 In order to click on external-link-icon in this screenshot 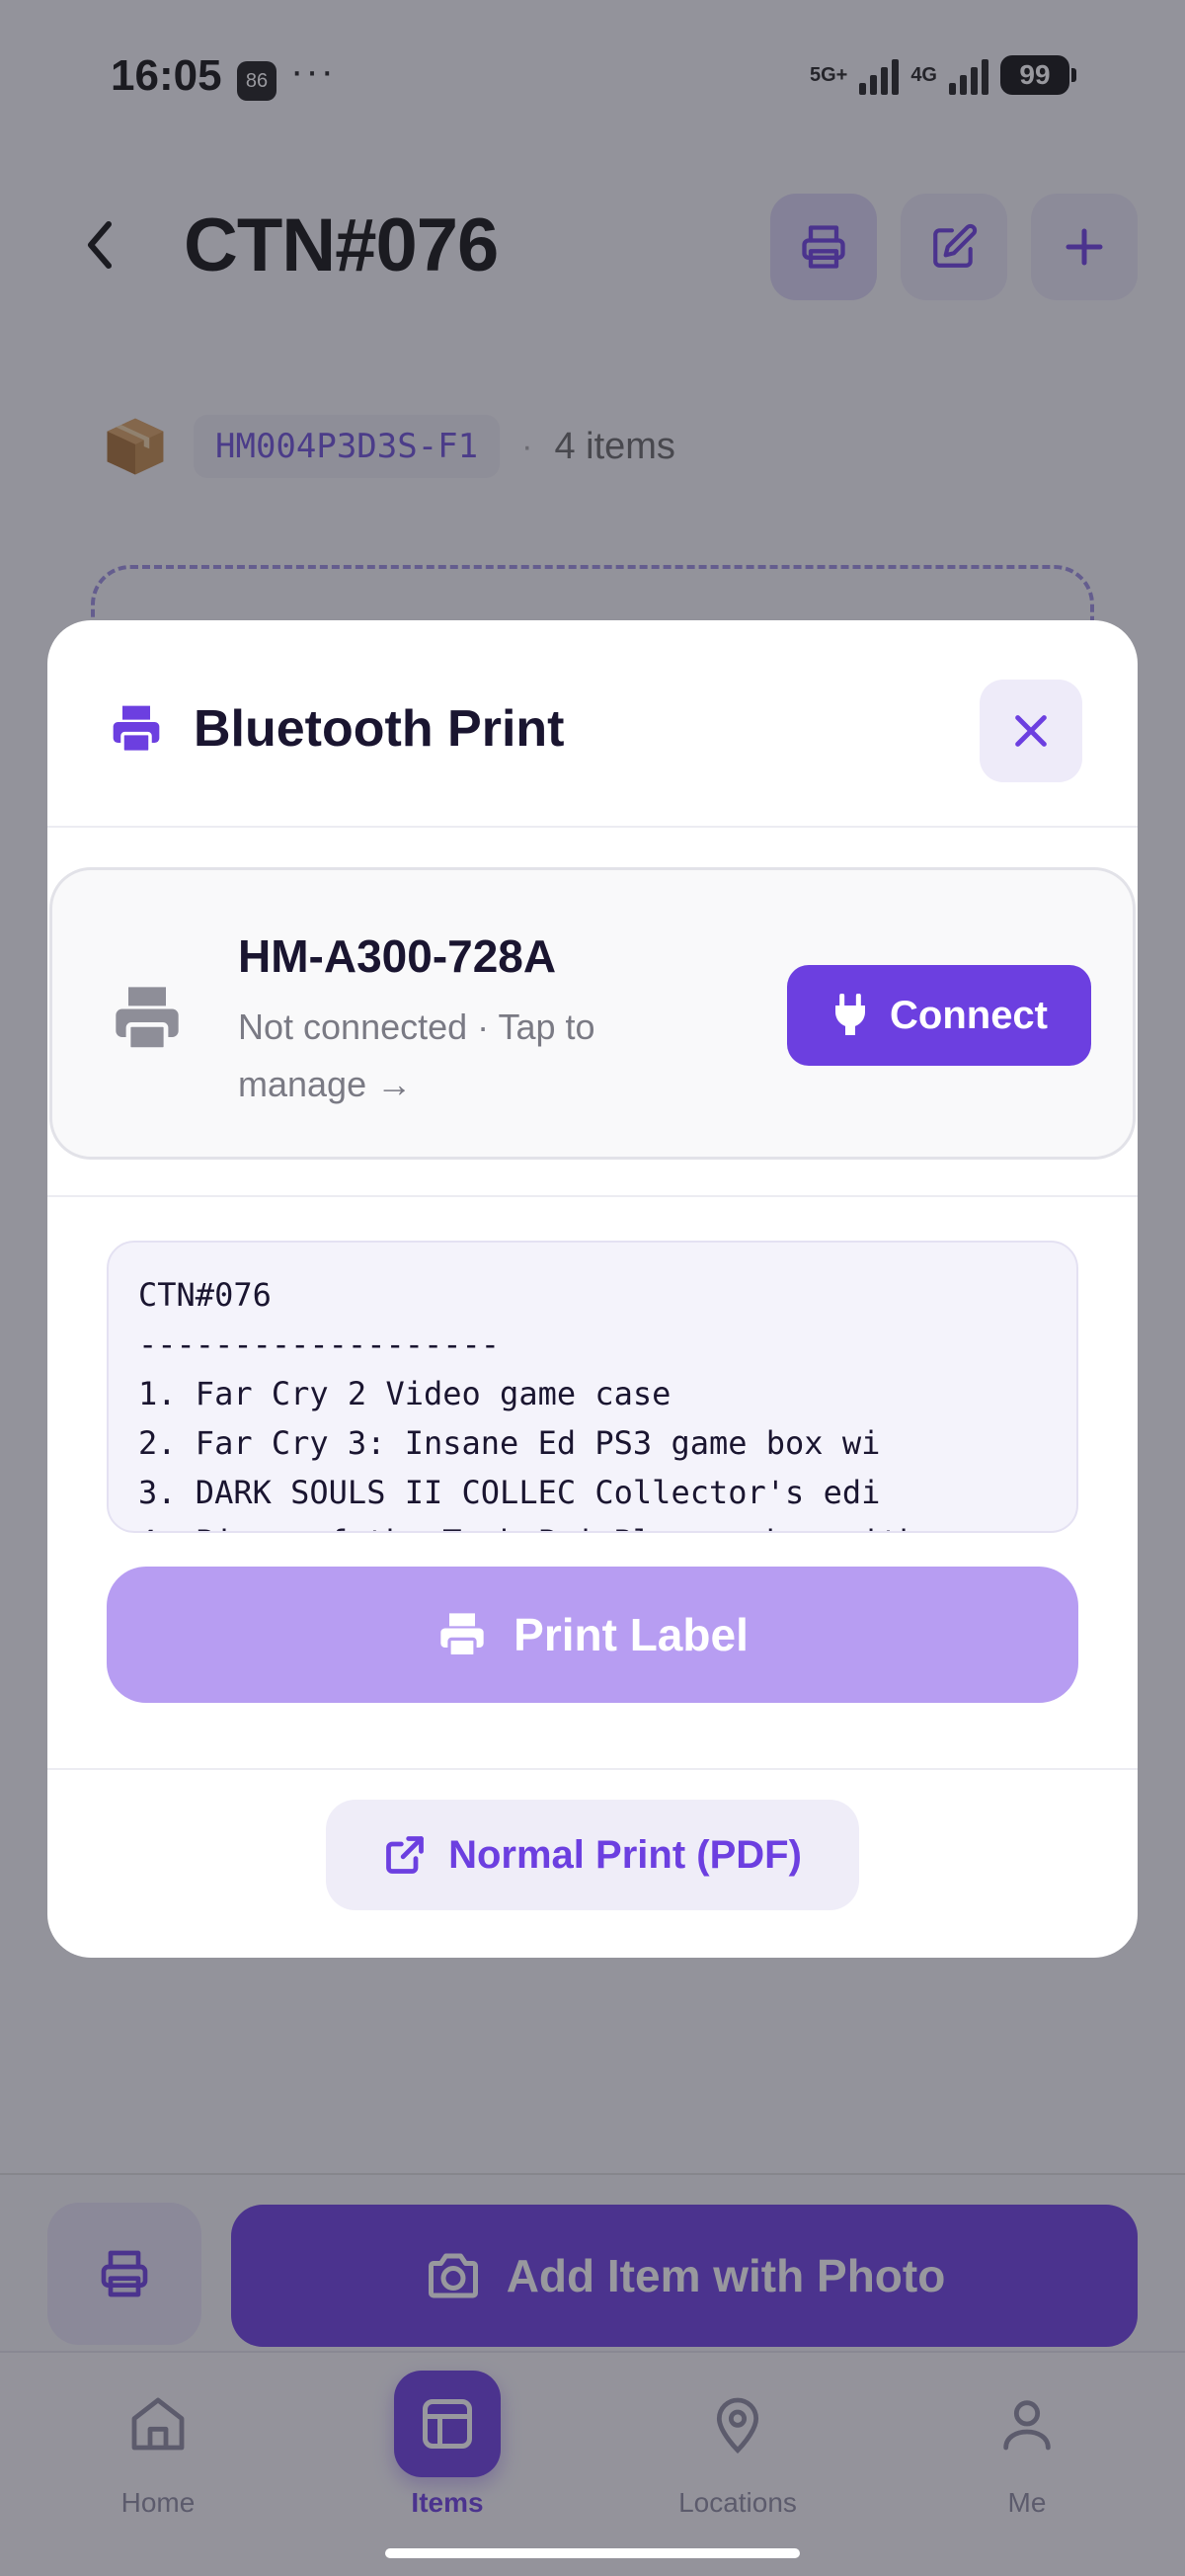, I will do `click(405, 1855)`.